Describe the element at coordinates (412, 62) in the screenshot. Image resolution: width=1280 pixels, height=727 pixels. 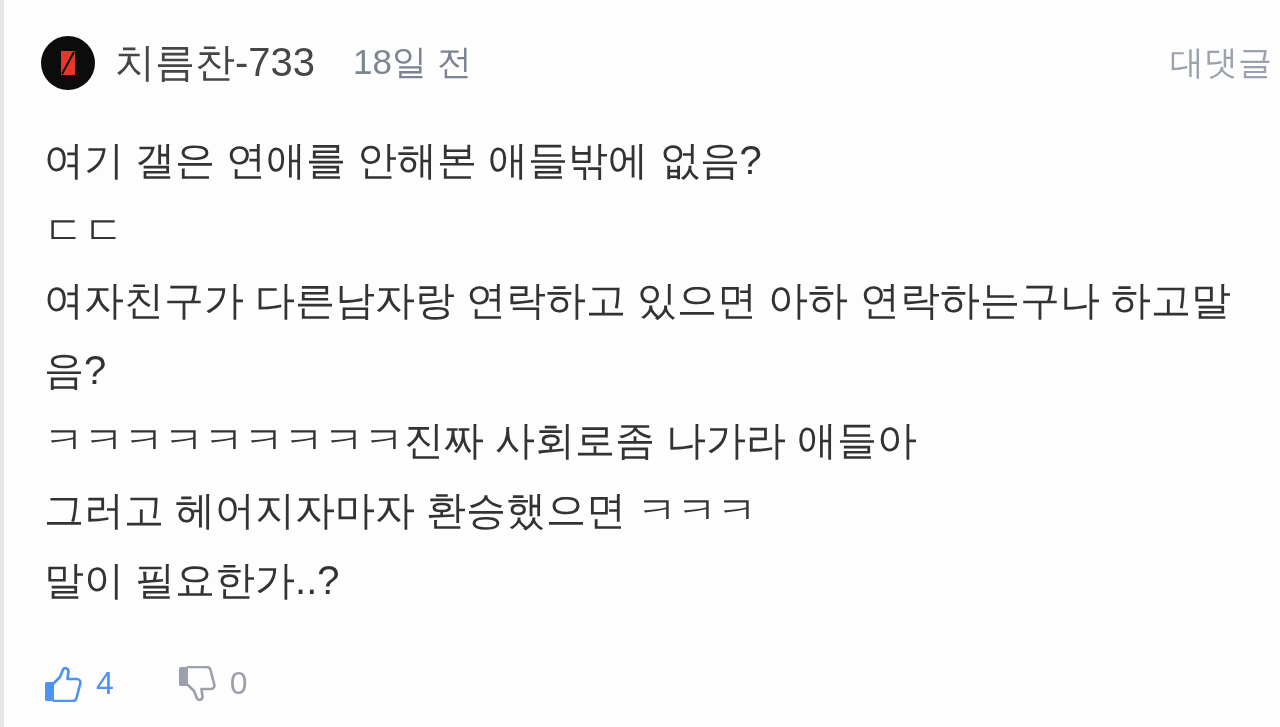
I see `post-time: 18일 전` at that location.